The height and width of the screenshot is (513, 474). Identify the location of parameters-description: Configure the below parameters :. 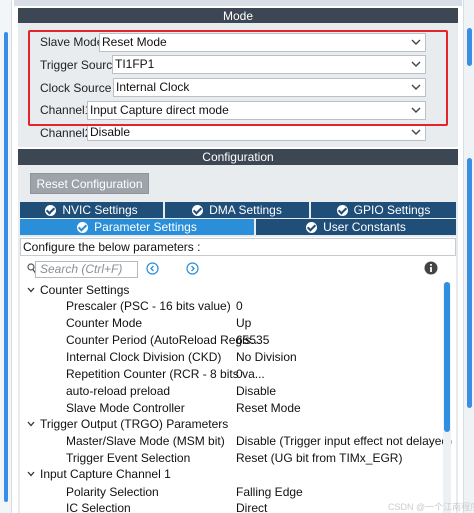
(238, 247).